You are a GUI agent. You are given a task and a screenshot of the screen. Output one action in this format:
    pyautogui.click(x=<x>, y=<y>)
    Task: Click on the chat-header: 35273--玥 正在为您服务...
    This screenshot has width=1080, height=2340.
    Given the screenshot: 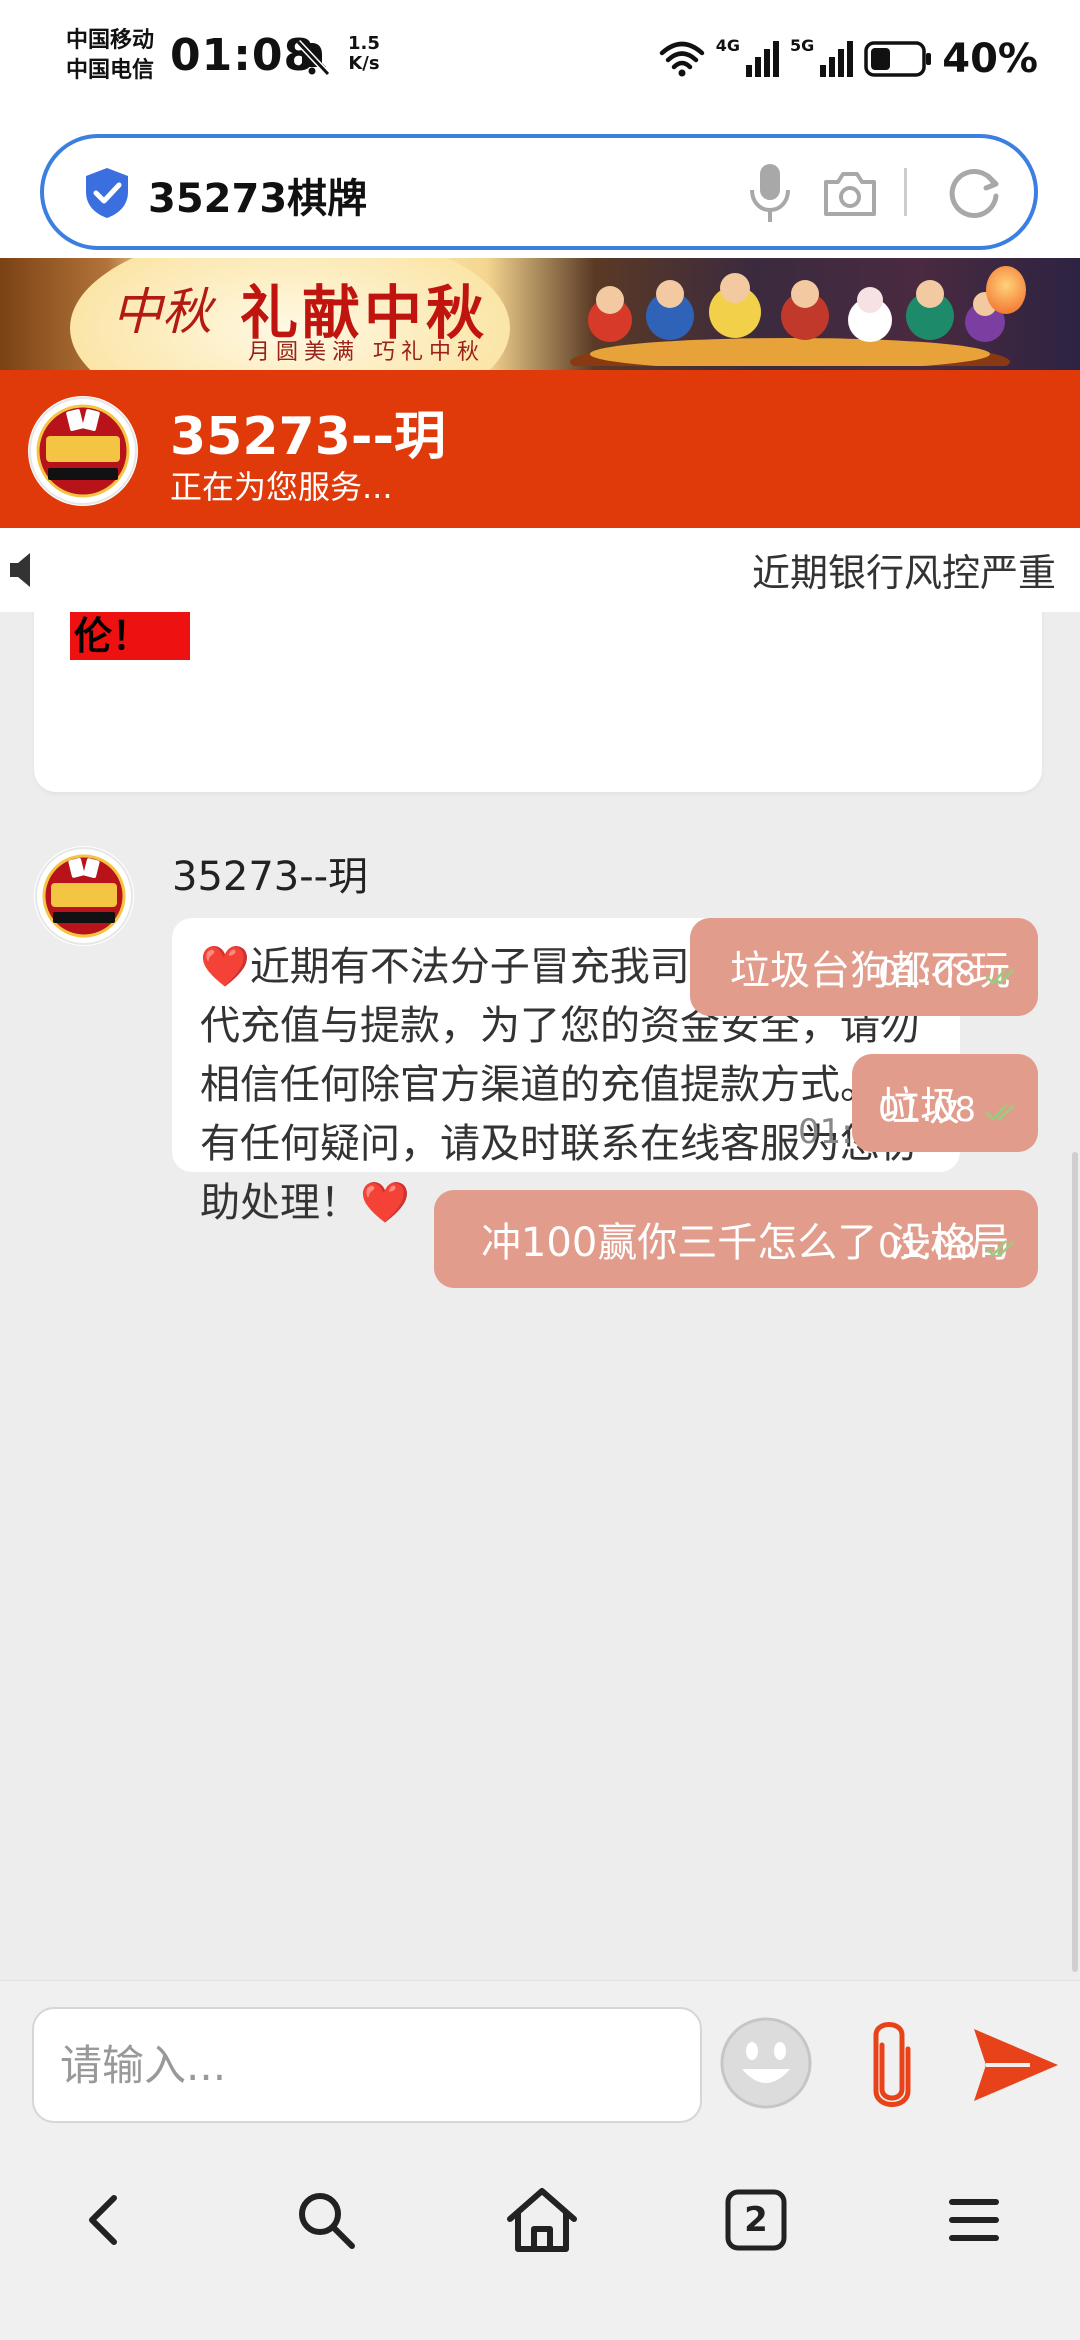 What is the action you would take?
    pyautogui.click(x=540, y=449)
    